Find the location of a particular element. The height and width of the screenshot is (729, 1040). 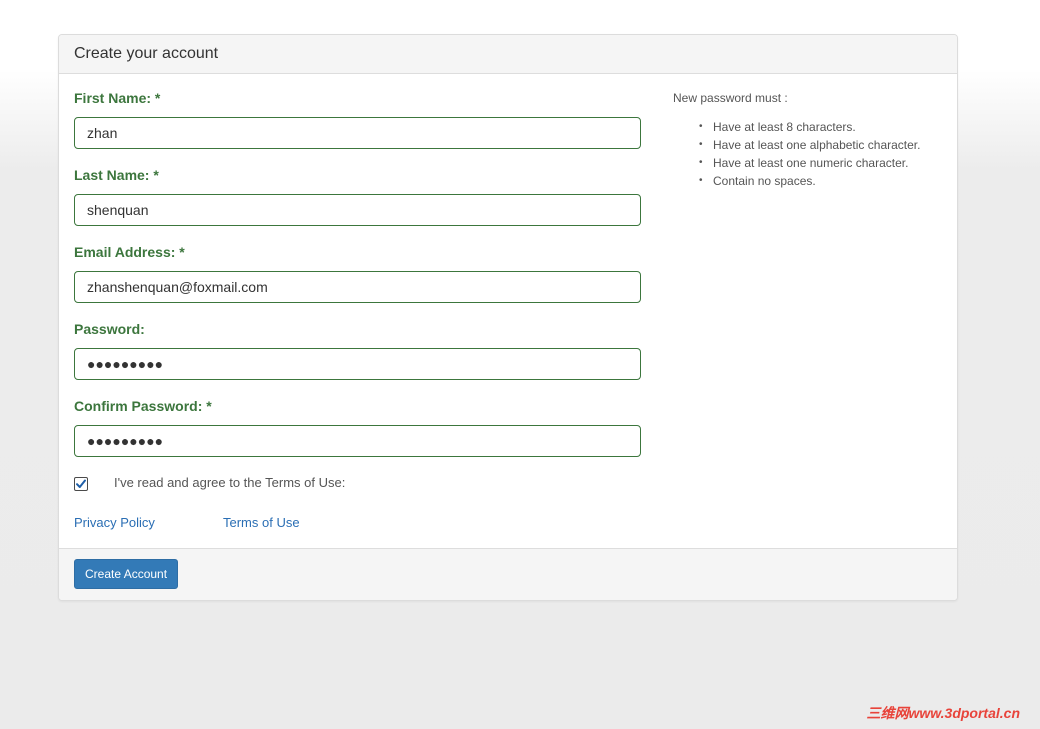

privacy-policy-link: Privacy Policy is located at coordinates (114, 522).